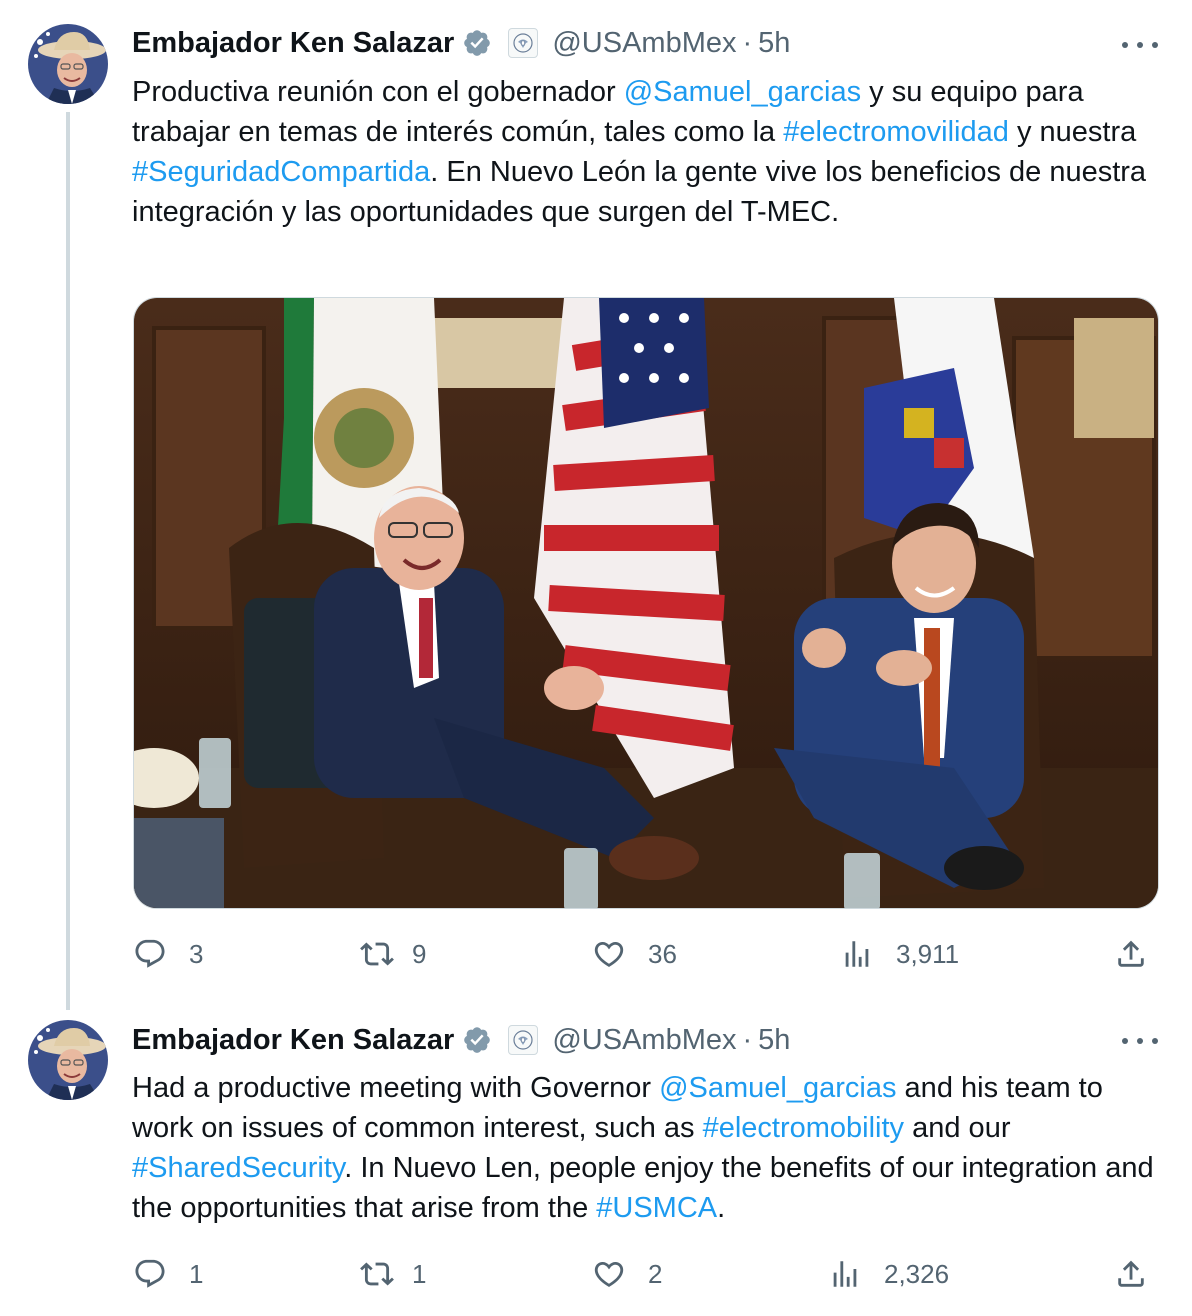 This screenshot has width=1192, height=1316. I want to click on like-count: 2, so click(655, 1273).